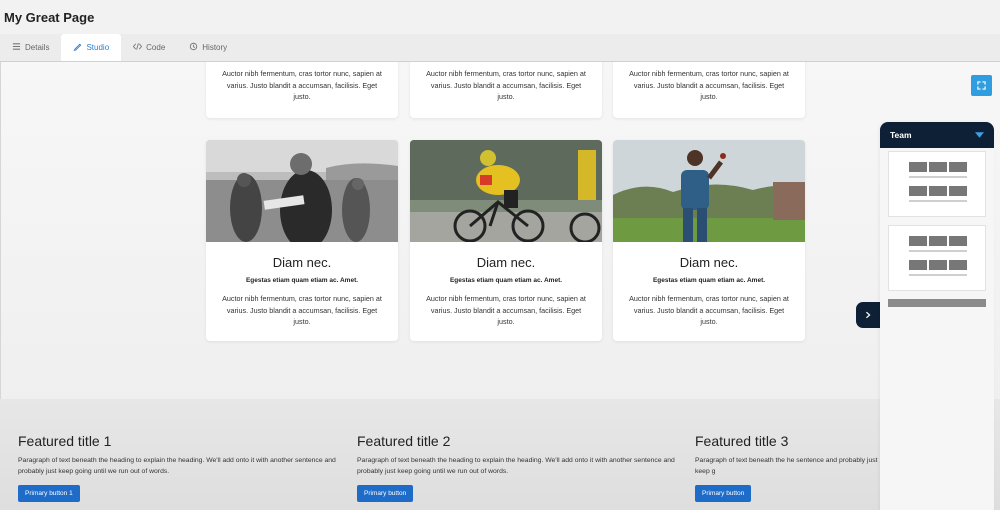  Describe the element at coordinates (937, 316) in the screenshot. I see `team-panel: Team` at that location.